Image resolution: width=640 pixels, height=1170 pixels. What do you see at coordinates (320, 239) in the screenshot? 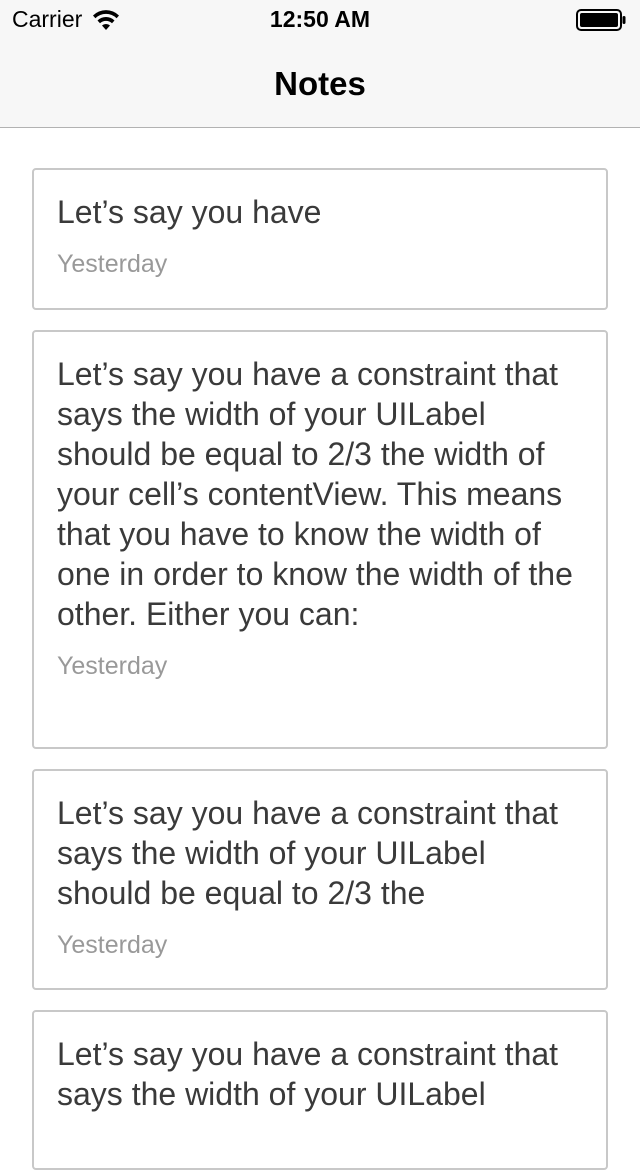
I see `note-card: Let’s say you have Yesterday` at bounding box center [320, 239].